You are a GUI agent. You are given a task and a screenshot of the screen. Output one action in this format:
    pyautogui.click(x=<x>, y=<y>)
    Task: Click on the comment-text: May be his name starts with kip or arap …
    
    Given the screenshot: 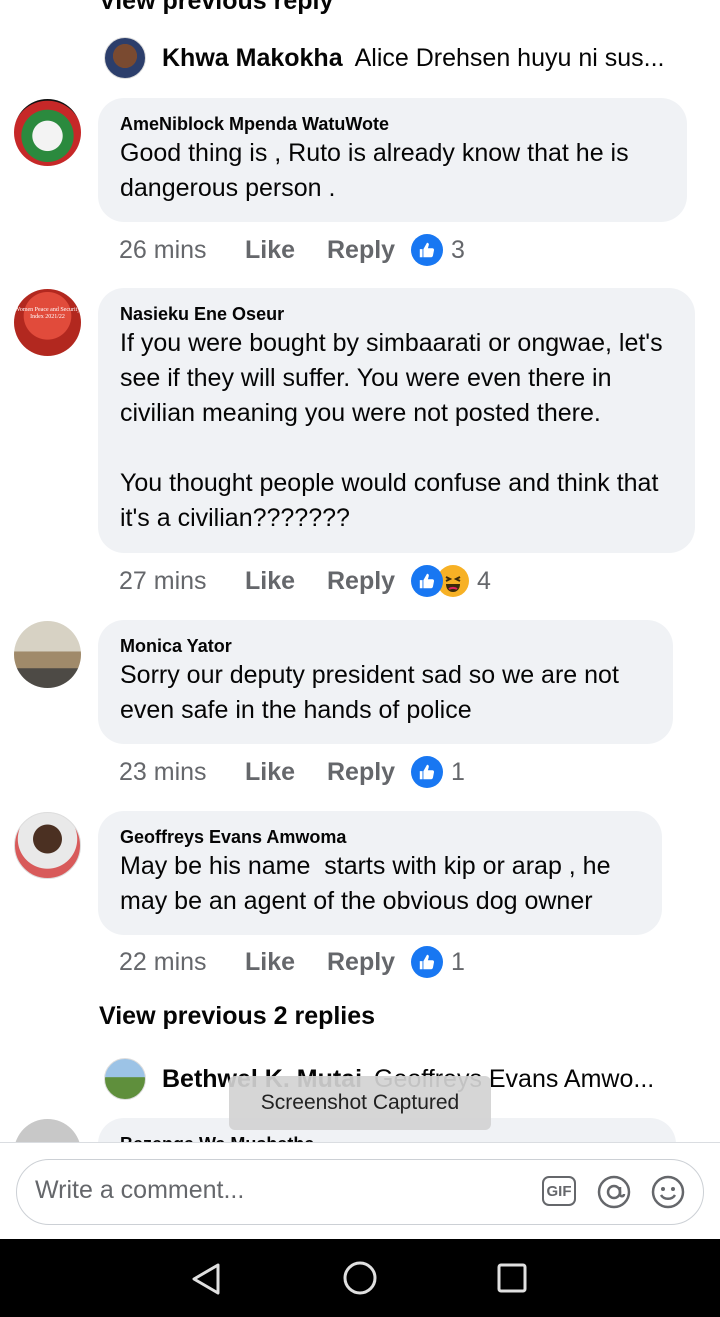 What is the action you would take?
    pyautogui.click(x=369, y=883)
    